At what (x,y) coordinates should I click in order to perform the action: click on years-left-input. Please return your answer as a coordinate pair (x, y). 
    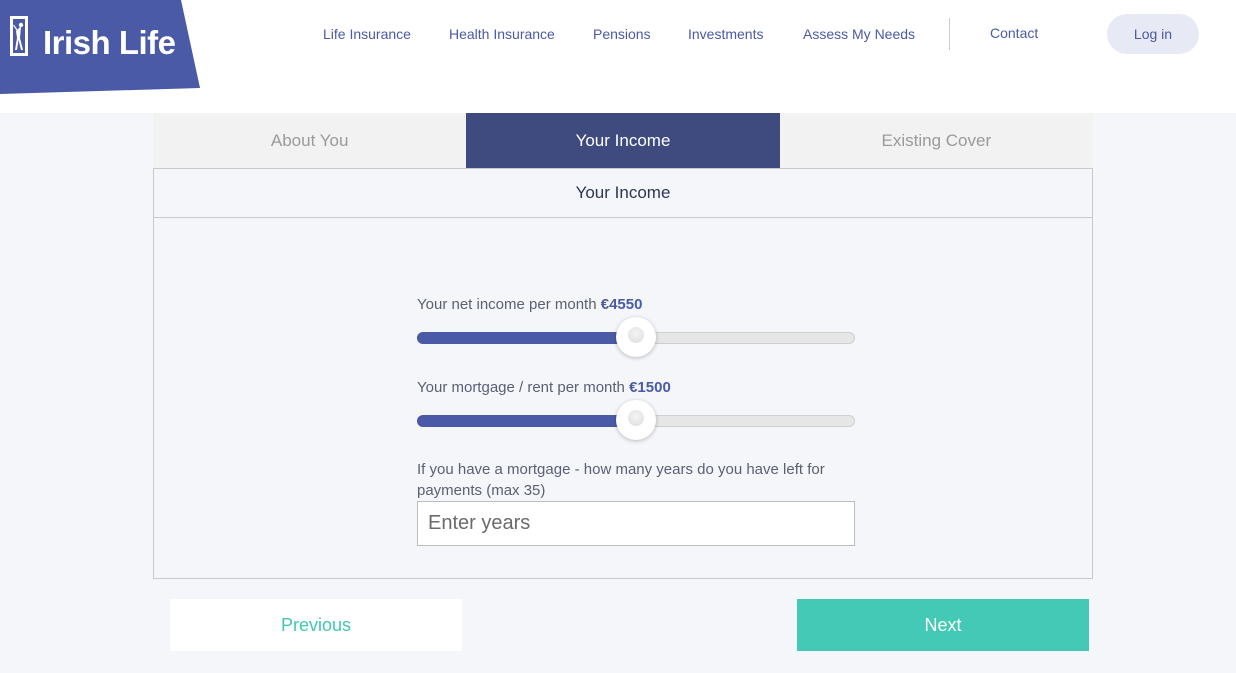
    Looking at the image, I should click on (636, 523).